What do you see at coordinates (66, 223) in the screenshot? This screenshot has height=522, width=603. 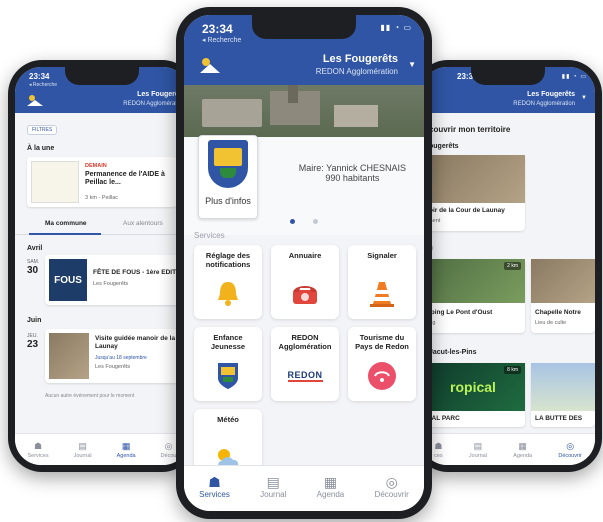 I see `tab-ma-commune: Ma commune` at bounding box center [66, 223].